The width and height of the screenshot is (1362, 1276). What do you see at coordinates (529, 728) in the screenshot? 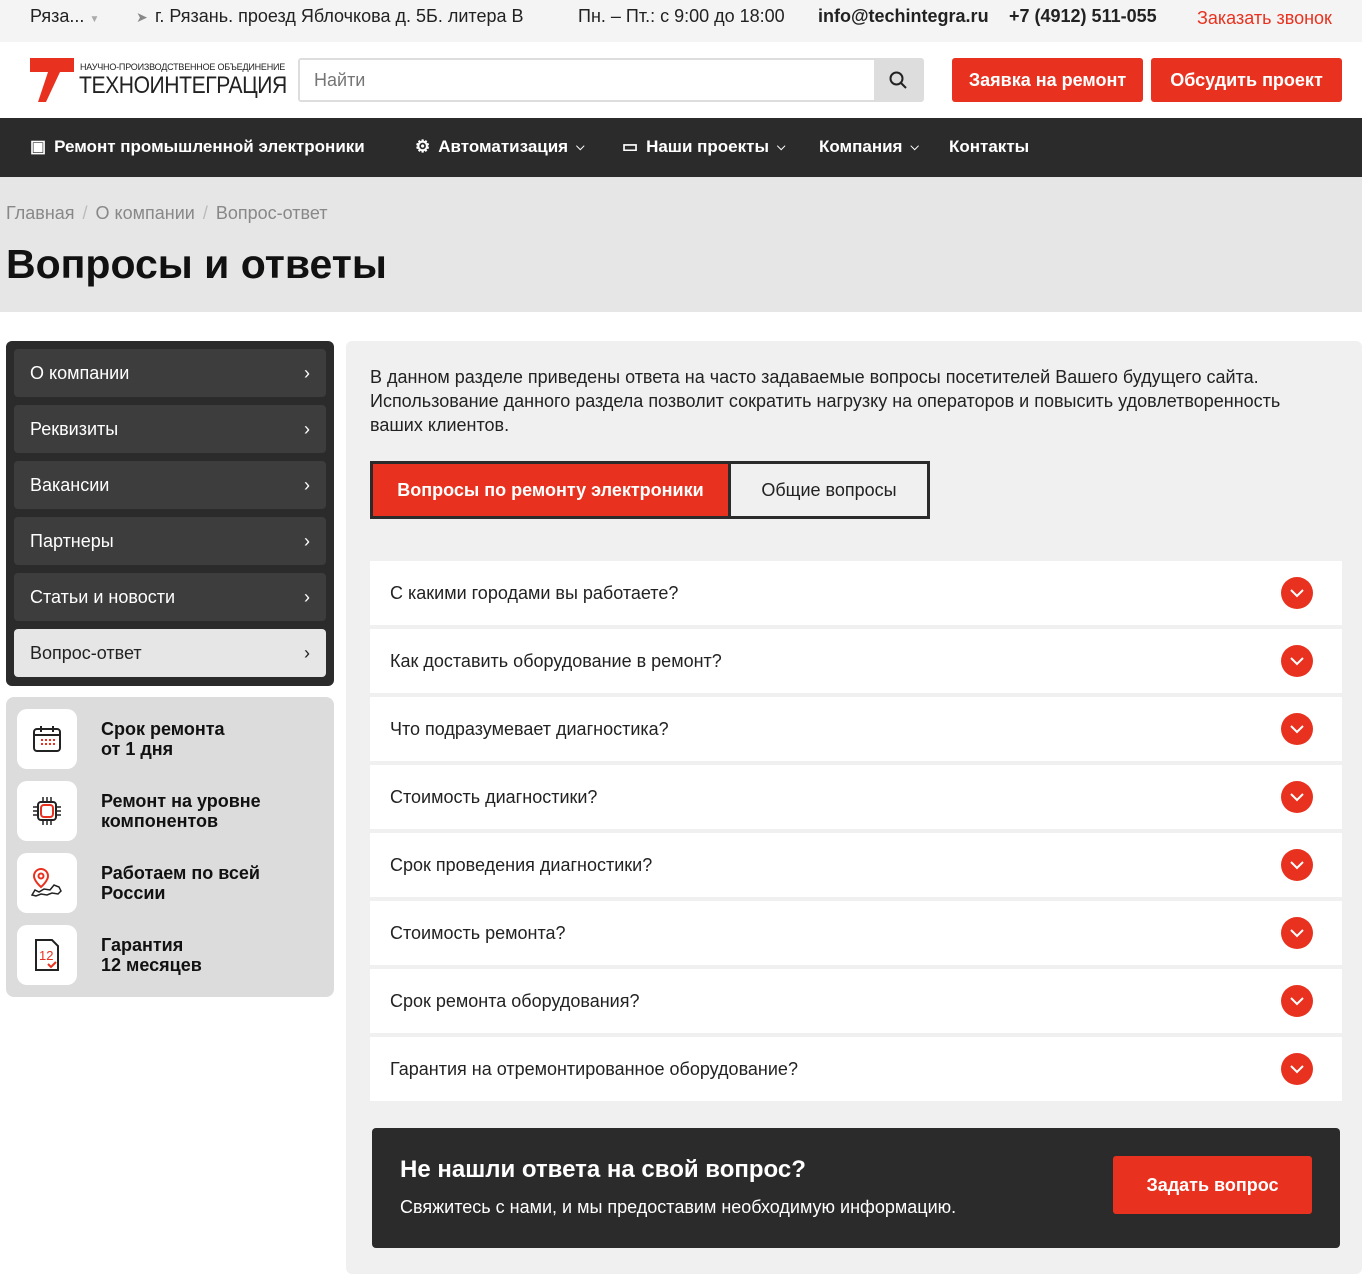
I see `faq-question: Что подразумевает диагностика?` at bounding box center [529, 728].